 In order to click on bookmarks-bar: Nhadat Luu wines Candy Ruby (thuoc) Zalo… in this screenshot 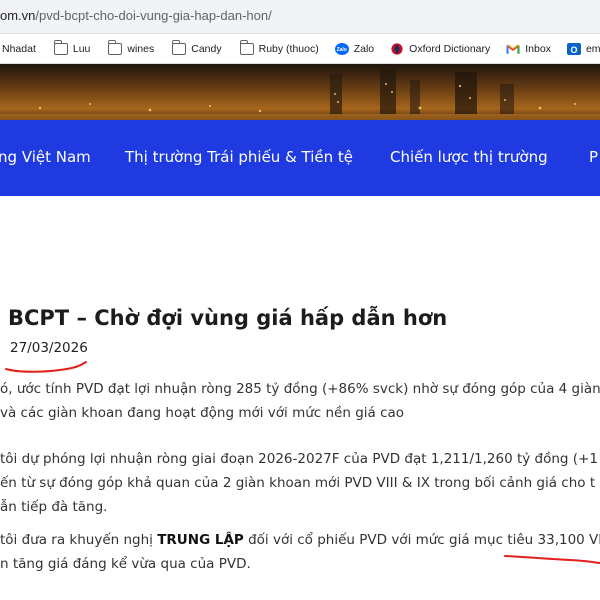, I will do `click(300, 49)`.